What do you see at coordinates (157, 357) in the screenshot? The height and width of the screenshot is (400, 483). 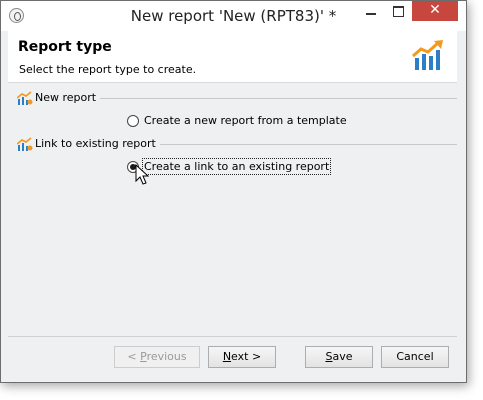 I see `previous-button: < Previous` at bounding box center [157, 357].